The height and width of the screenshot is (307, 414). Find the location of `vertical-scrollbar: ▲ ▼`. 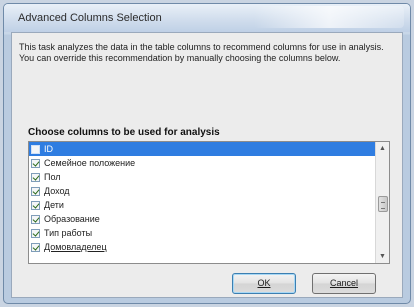

vertical-scrollbar: ▲ ▼ is located at coordinates (382, 202).